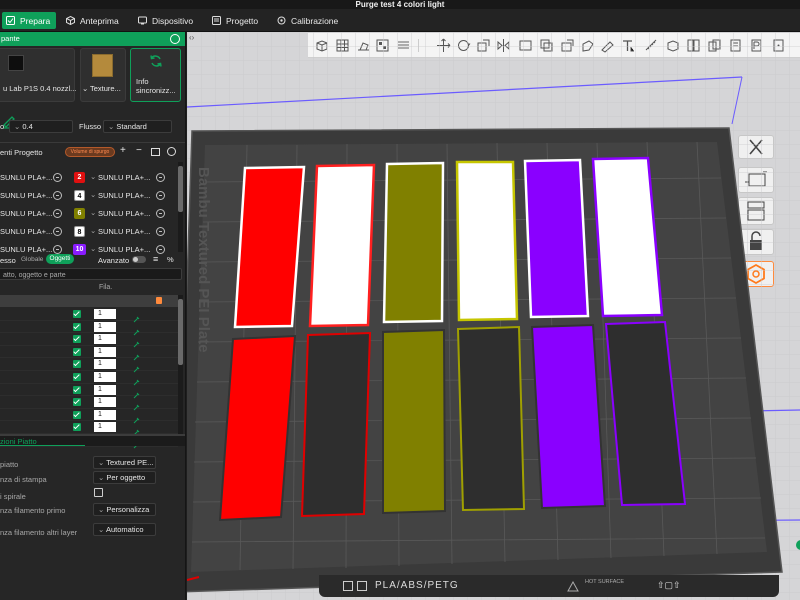  Describe the element at coordinates (155, 259) in the screenshot. I see `list-icon: ≡` at that location.